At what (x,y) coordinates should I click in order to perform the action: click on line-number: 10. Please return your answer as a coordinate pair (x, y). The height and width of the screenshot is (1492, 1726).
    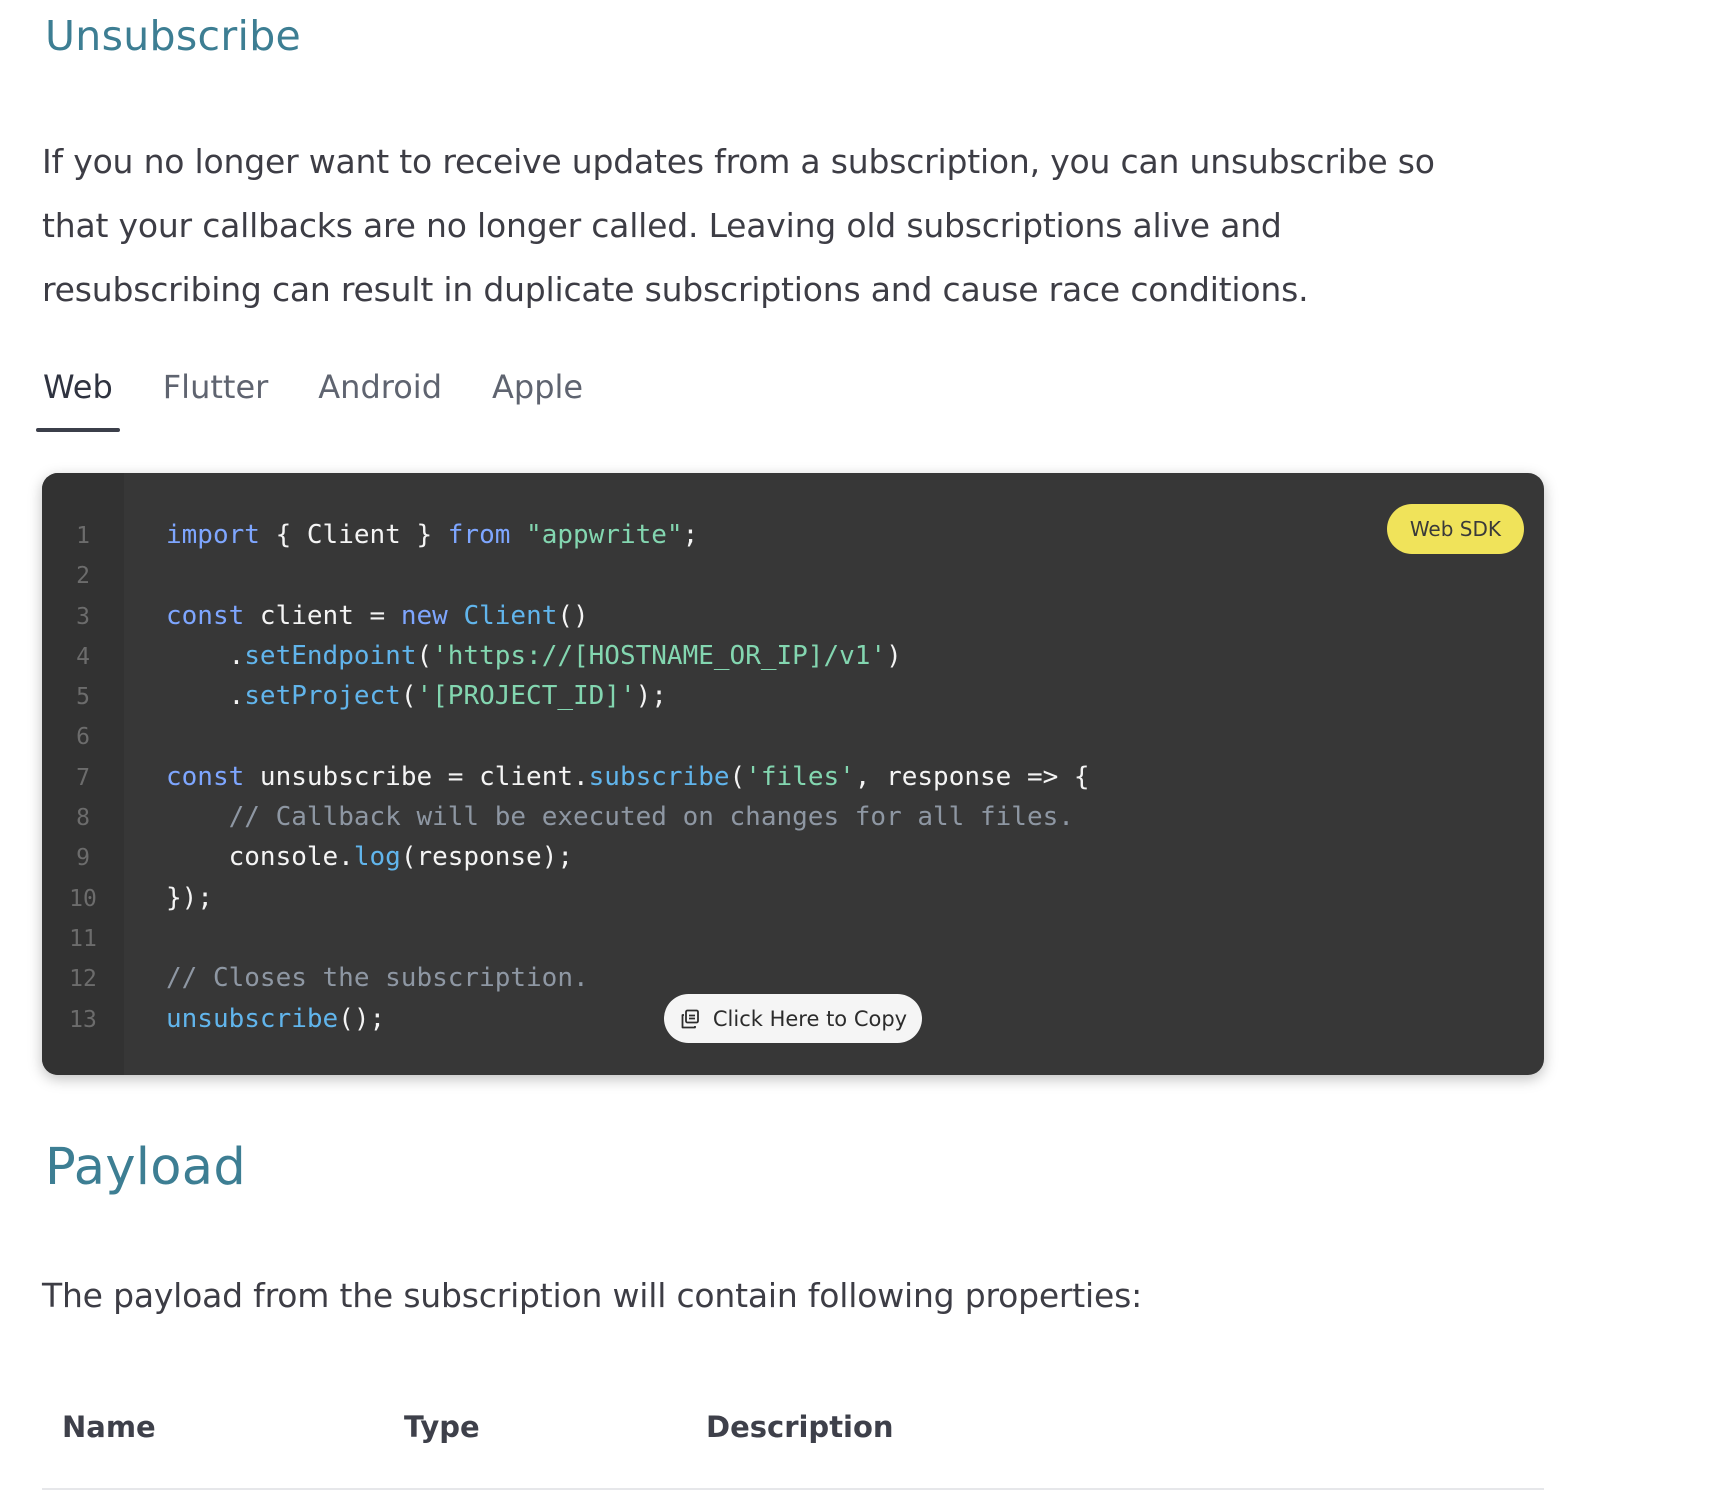
    Looking at the image, I should click on (83, 898).